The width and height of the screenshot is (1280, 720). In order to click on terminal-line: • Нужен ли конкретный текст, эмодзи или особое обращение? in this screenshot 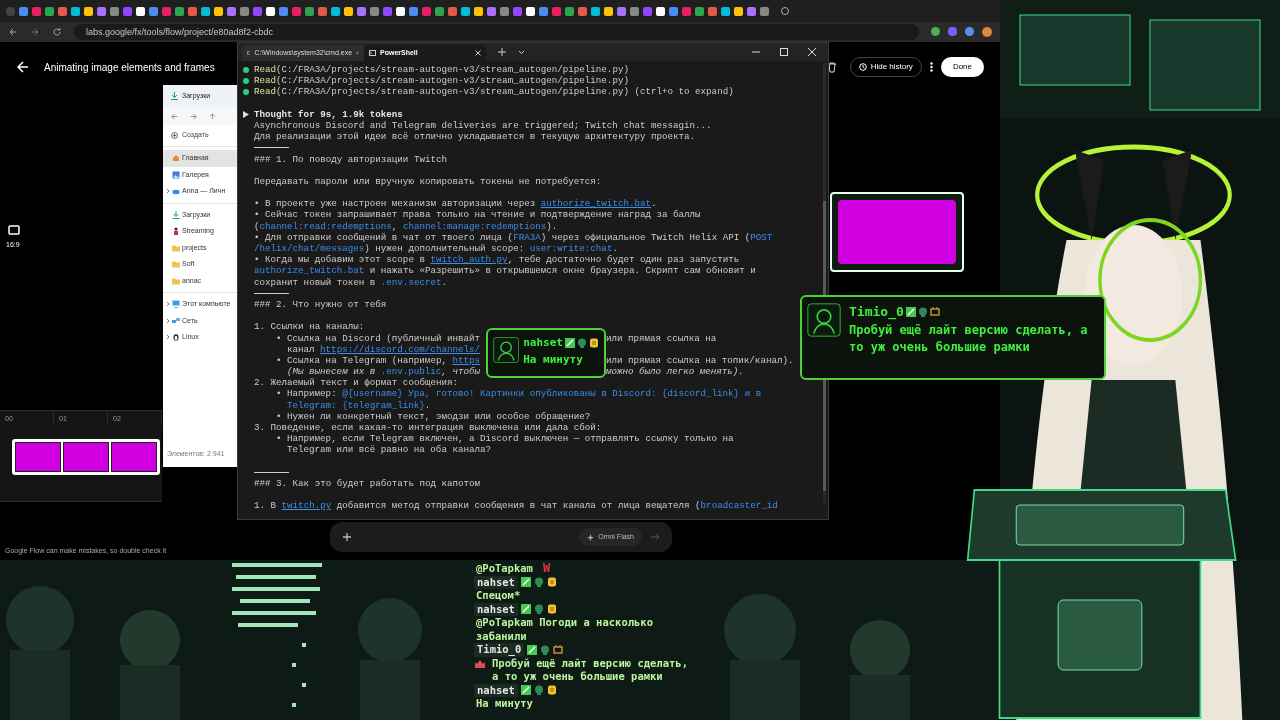, I will do `click(433, 416)`.